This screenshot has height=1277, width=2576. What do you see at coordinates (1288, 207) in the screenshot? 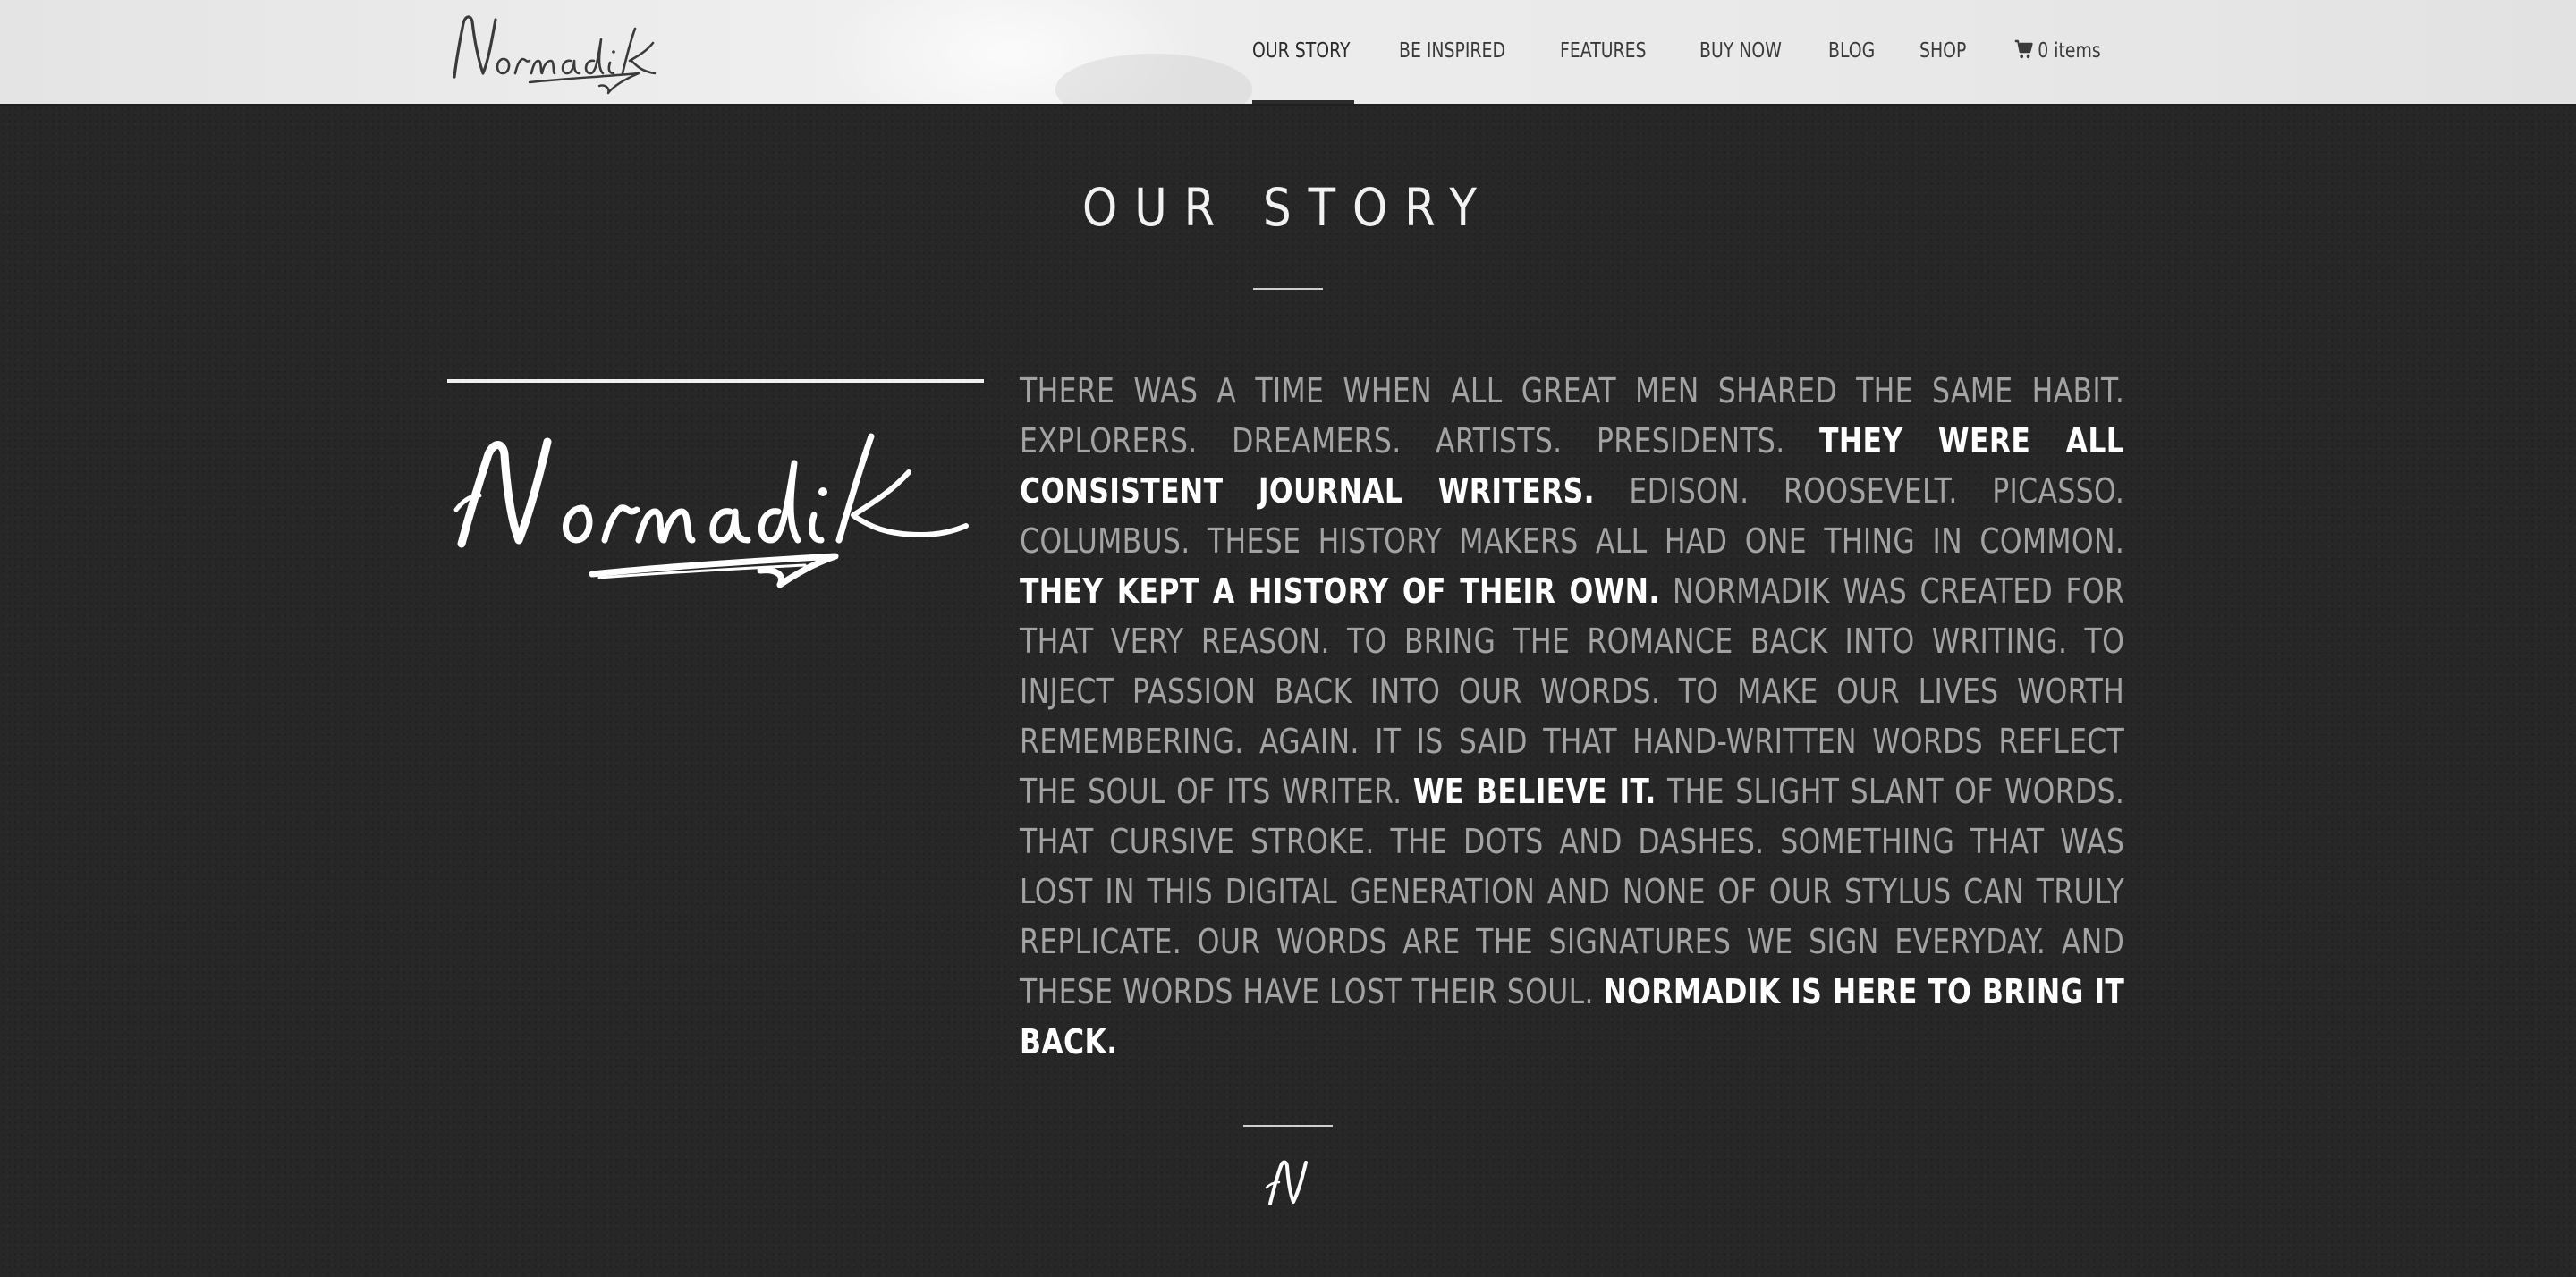
I see `page-title: OUR STORY` at bounding box center [1288, 207].